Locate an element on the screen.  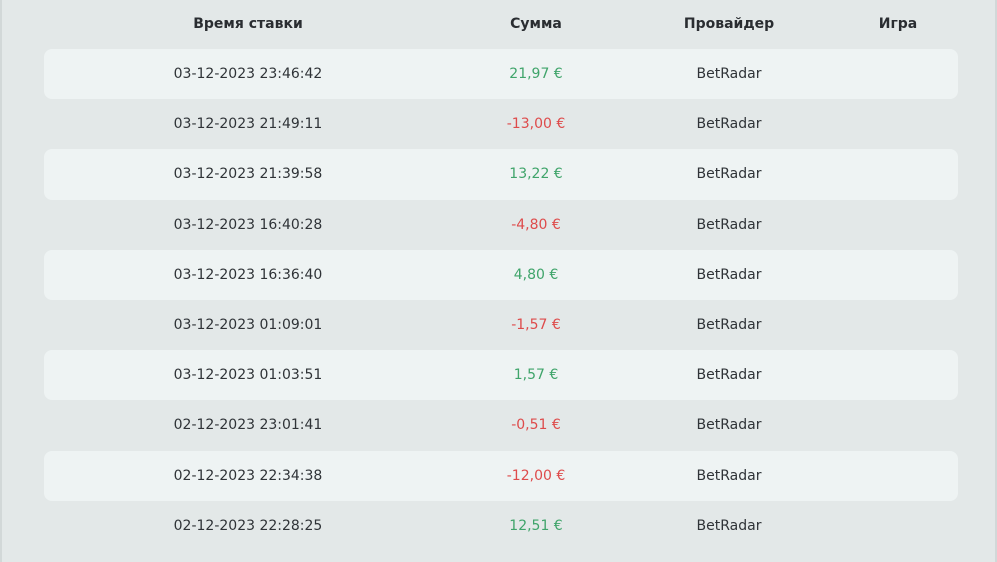
amount-cell: 1,57 € is located at coordinates (536, 375).